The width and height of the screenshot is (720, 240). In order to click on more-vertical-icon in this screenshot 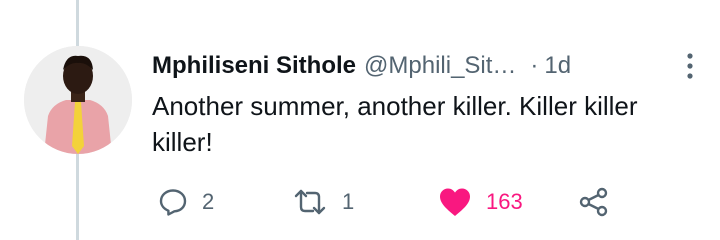, I will do `click(690, 66)`.